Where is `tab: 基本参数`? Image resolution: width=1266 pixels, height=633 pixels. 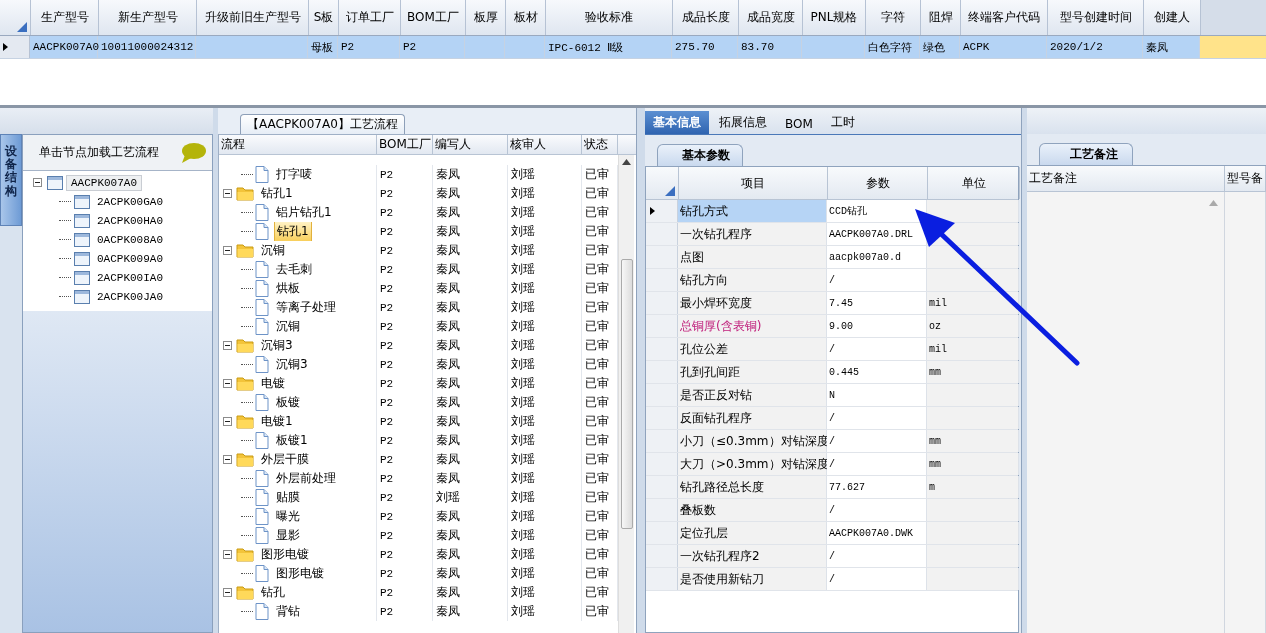 tab: 基本参数 is located at coordinates (700, 155).